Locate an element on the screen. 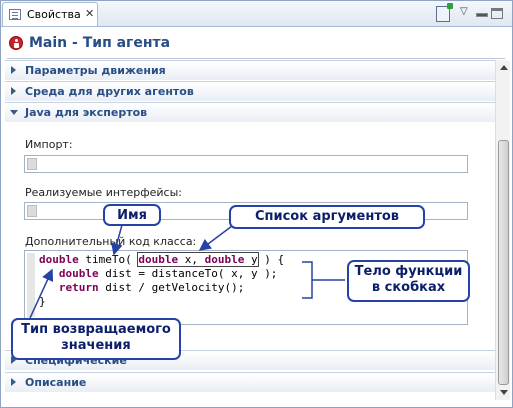  callout-args-text: Список аргументов is located at coordinates (327, 216).